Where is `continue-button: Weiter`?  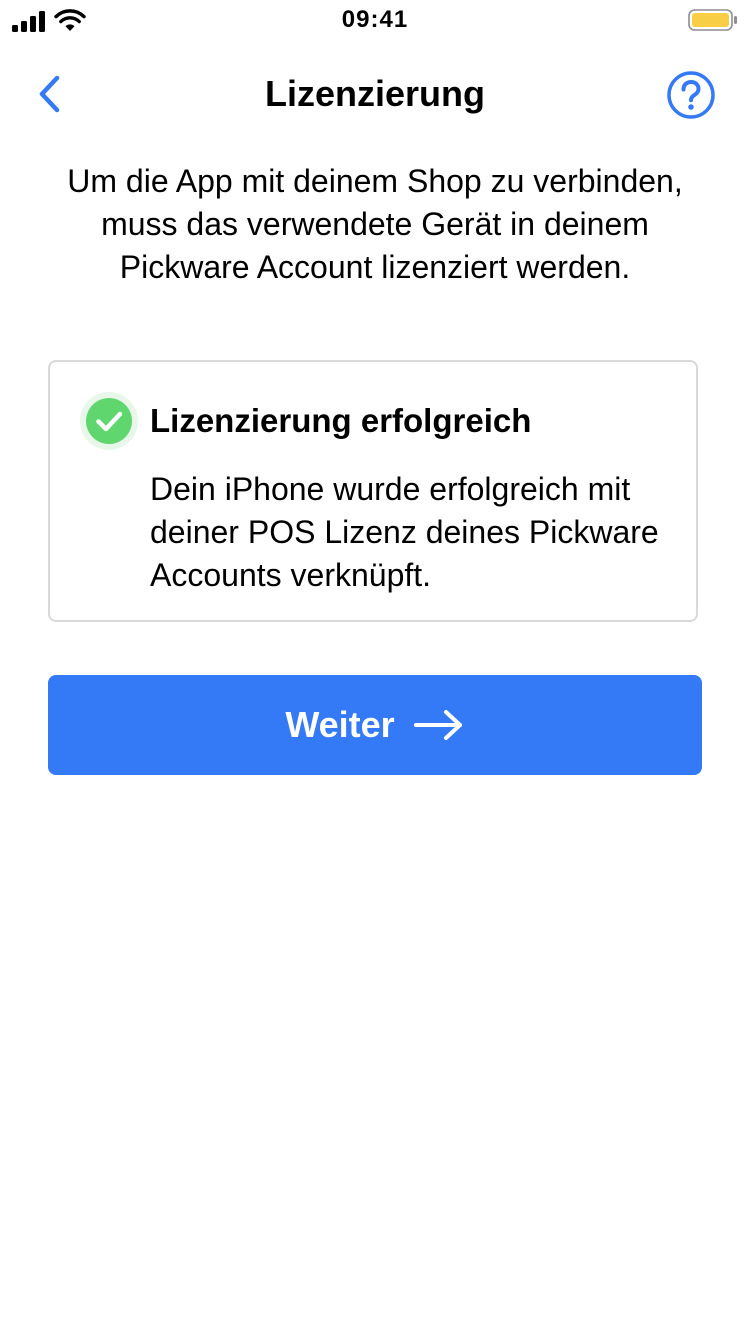 continue-button: Weiter is located at coordinates (375, 725).